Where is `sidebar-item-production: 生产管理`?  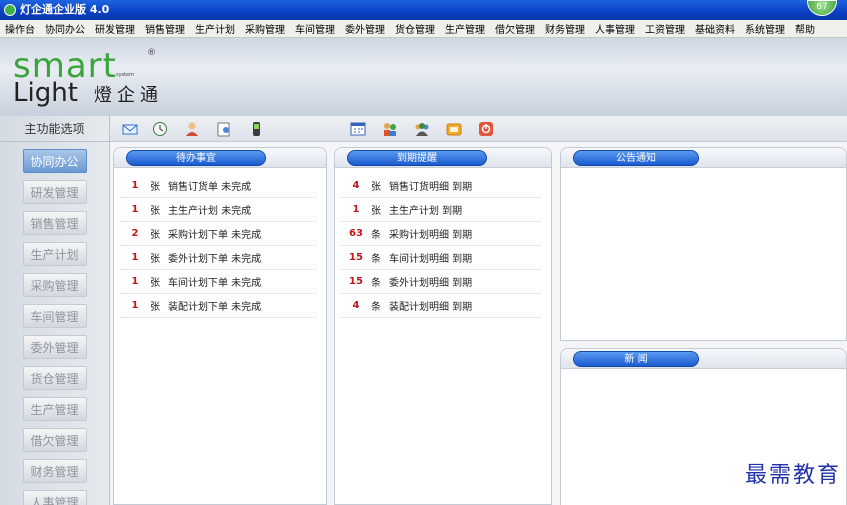
sidebar-item-production: 生产管理 is located at coordinates (54, 409).